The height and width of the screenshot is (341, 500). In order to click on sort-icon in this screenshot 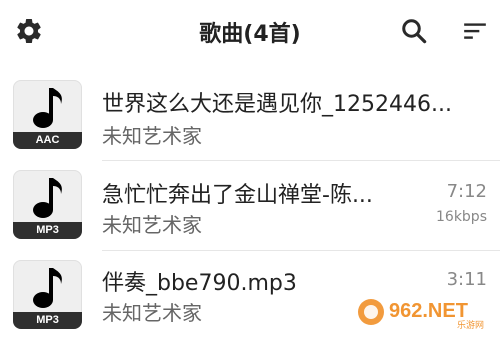, I will do `click(475, 31)`.